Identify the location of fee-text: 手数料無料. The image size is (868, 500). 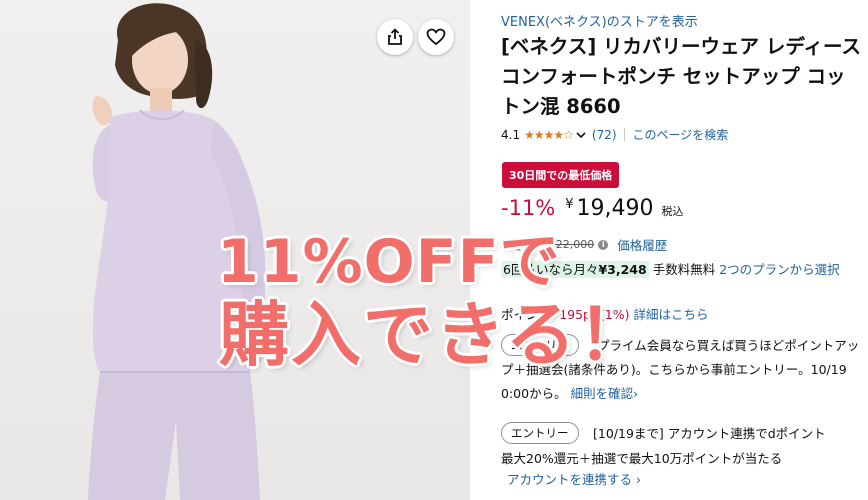
(684, 269).